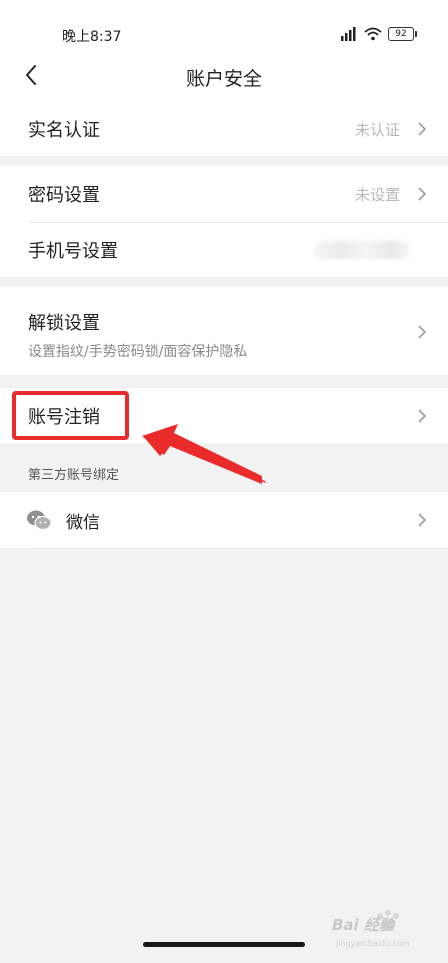  Describe the element at coordinates (39, 520) in the screenshot. I see `wechat-icon` at that location.